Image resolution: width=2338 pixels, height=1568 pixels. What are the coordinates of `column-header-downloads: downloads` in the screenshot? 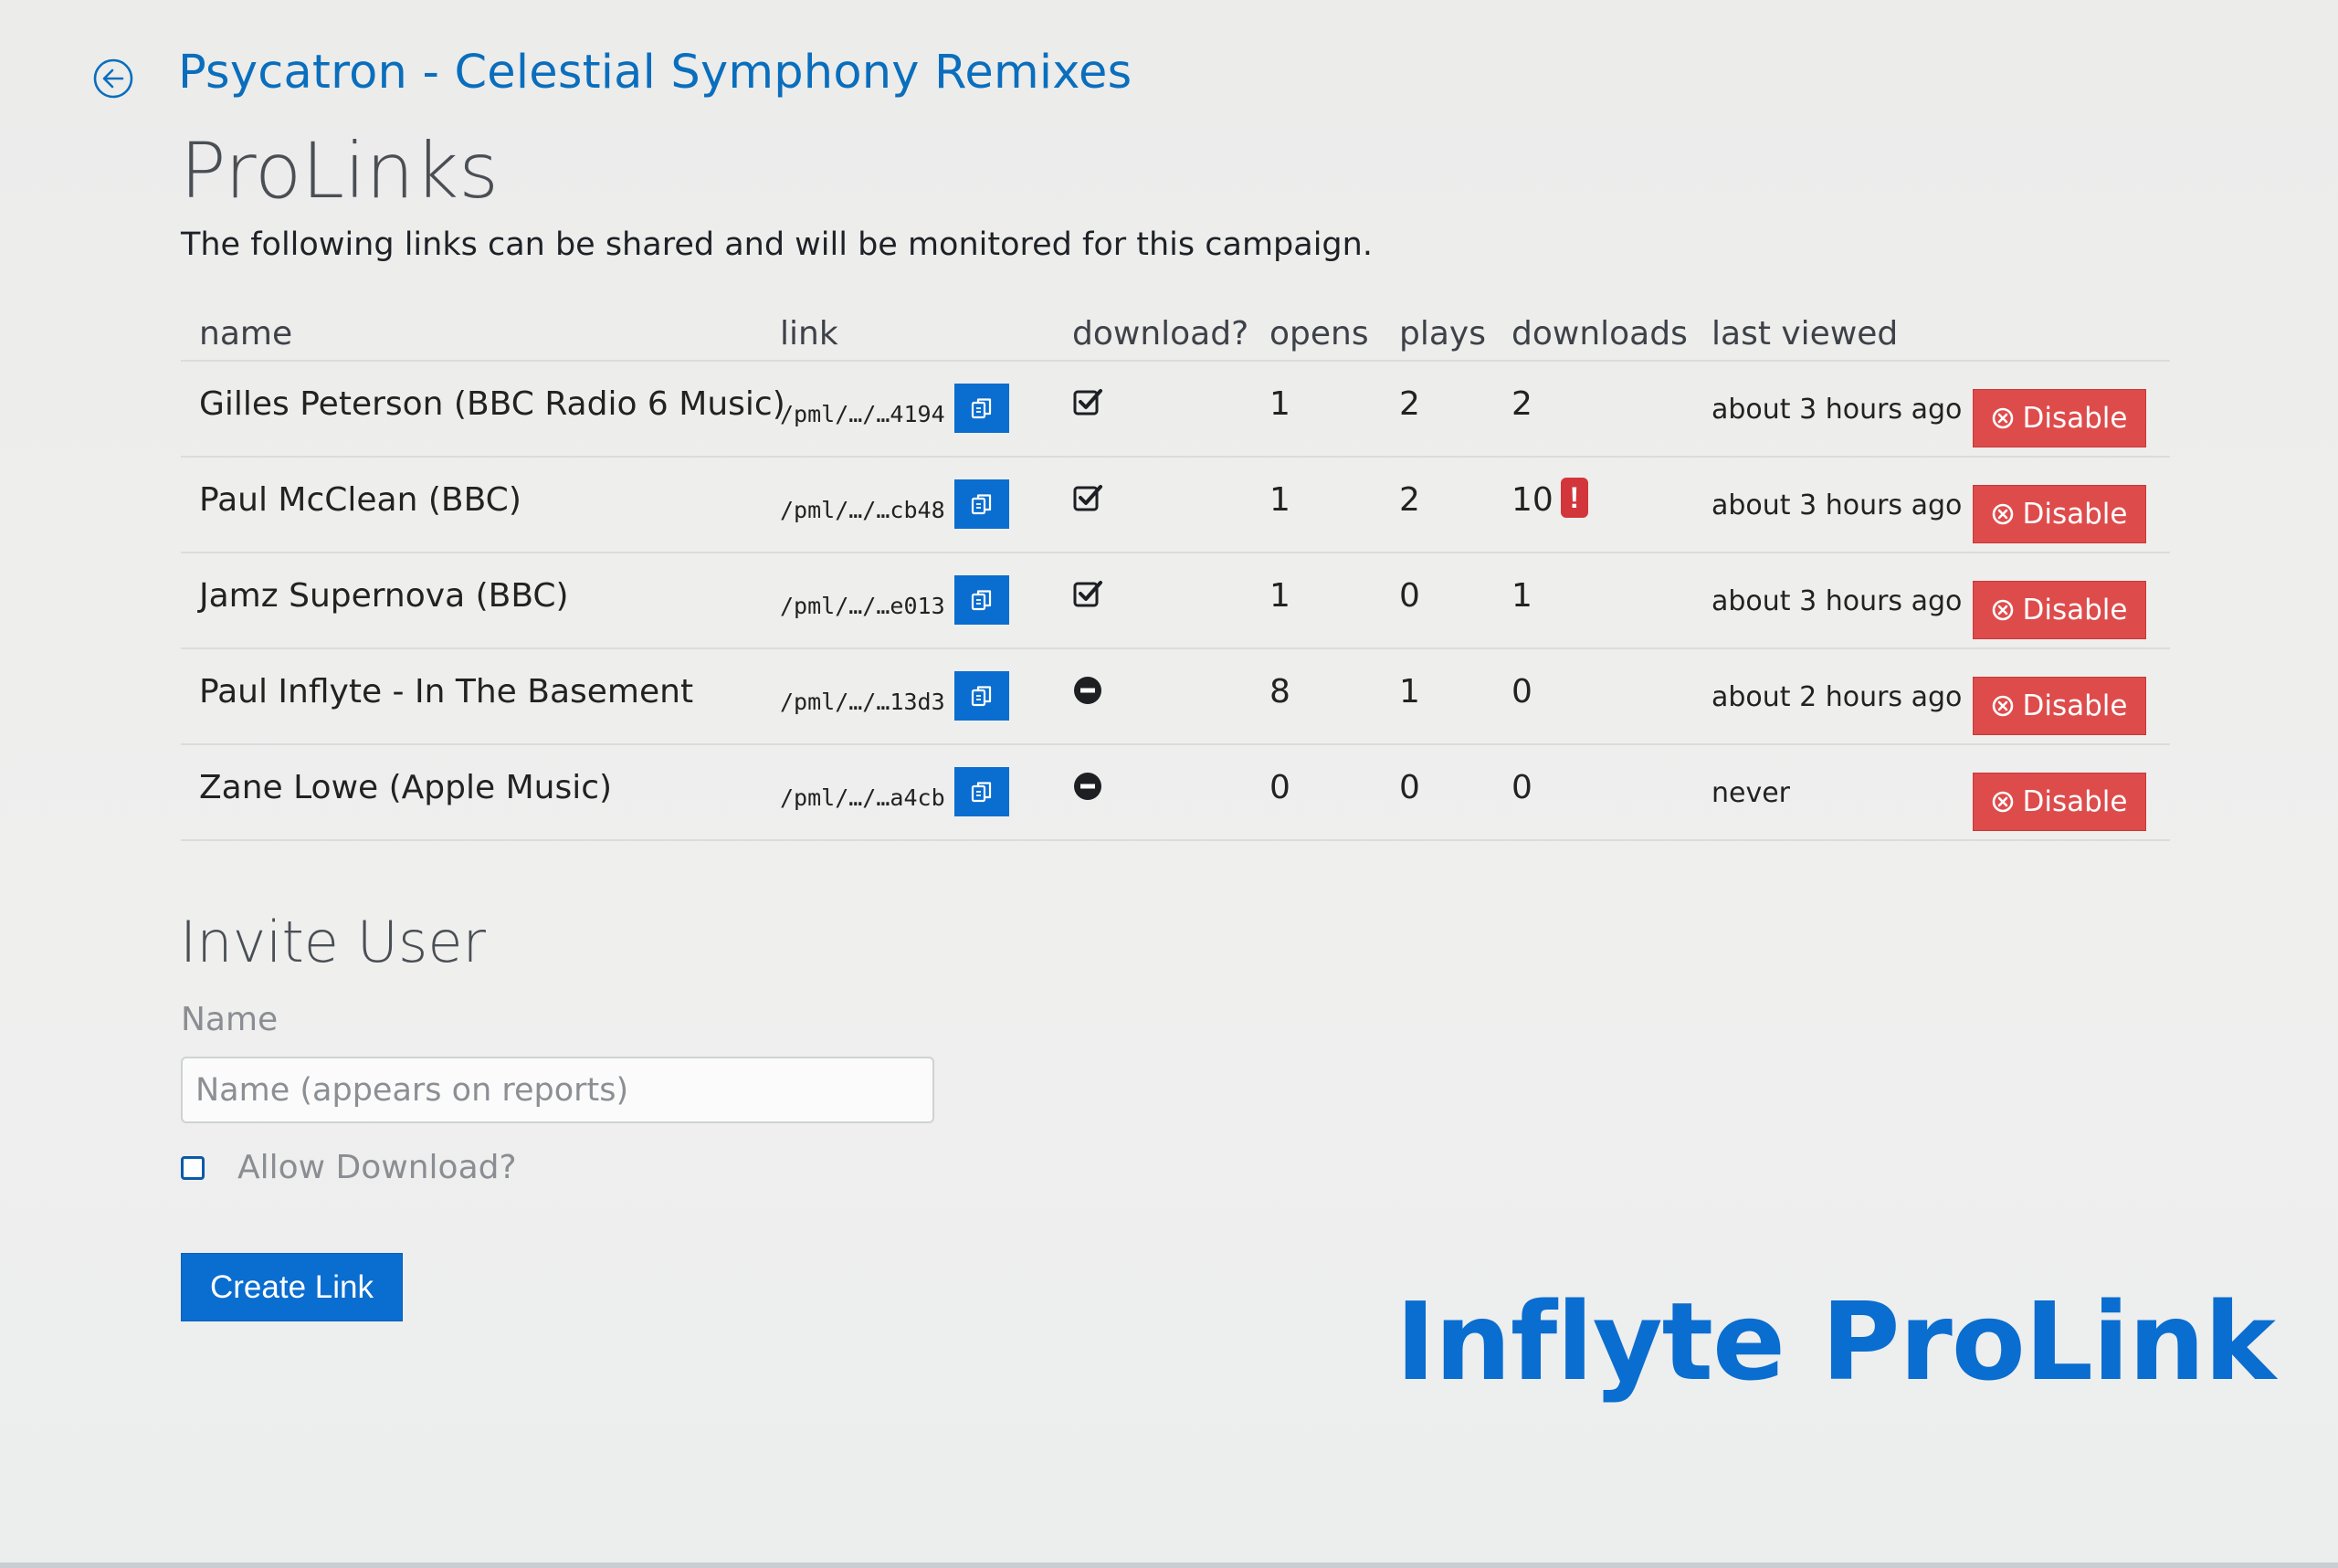 It's located at (1593, 334).